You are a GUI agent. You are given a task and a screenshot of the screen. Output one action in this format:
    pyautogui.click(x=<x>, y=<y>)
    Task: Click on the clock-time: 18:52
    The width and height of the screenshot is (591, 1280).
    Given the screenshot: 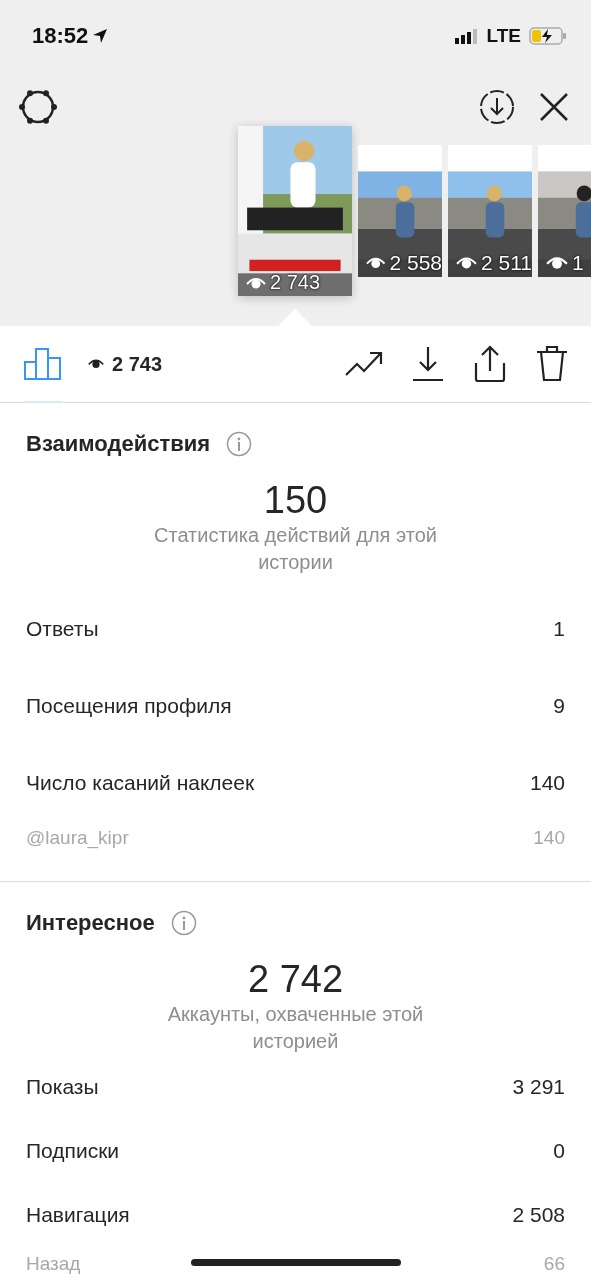 What is the action you would take?
    pyautogui.click(x=60, y=36)
    